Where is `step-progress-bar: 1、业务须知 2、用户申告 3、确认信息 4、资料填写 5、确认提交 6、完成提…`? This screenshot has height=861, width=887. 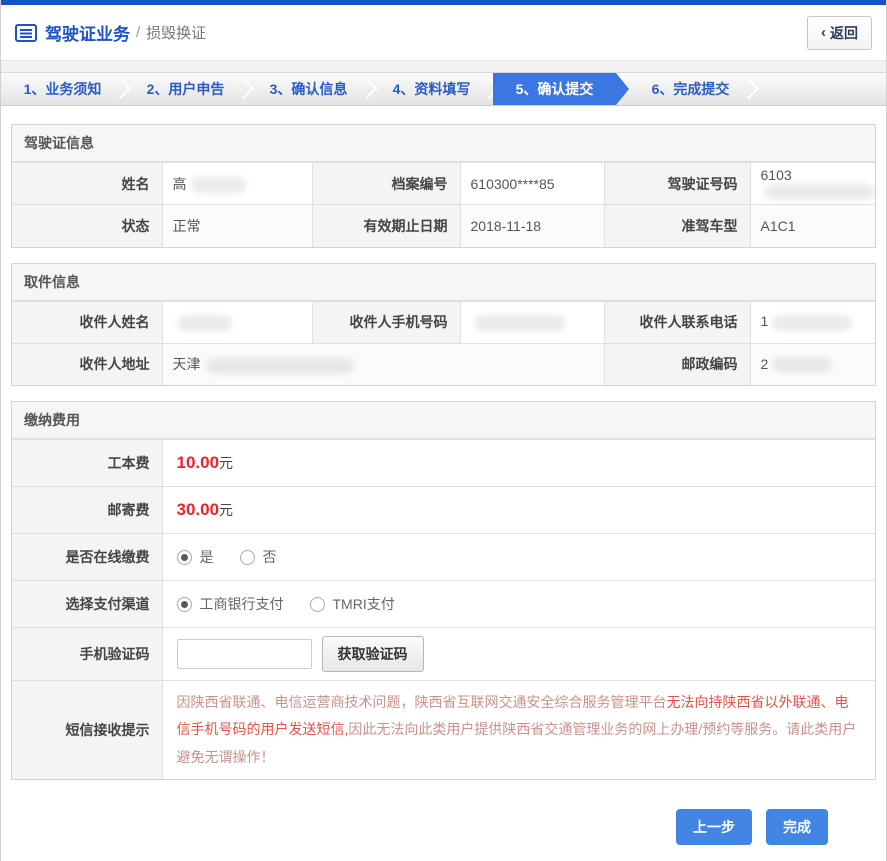 step-progress-bar: 1、业务须知 2、用户申告 3、确认信息 4、资料填写 5、确认提交 6、完成提… is located at coordinates (443, 89).